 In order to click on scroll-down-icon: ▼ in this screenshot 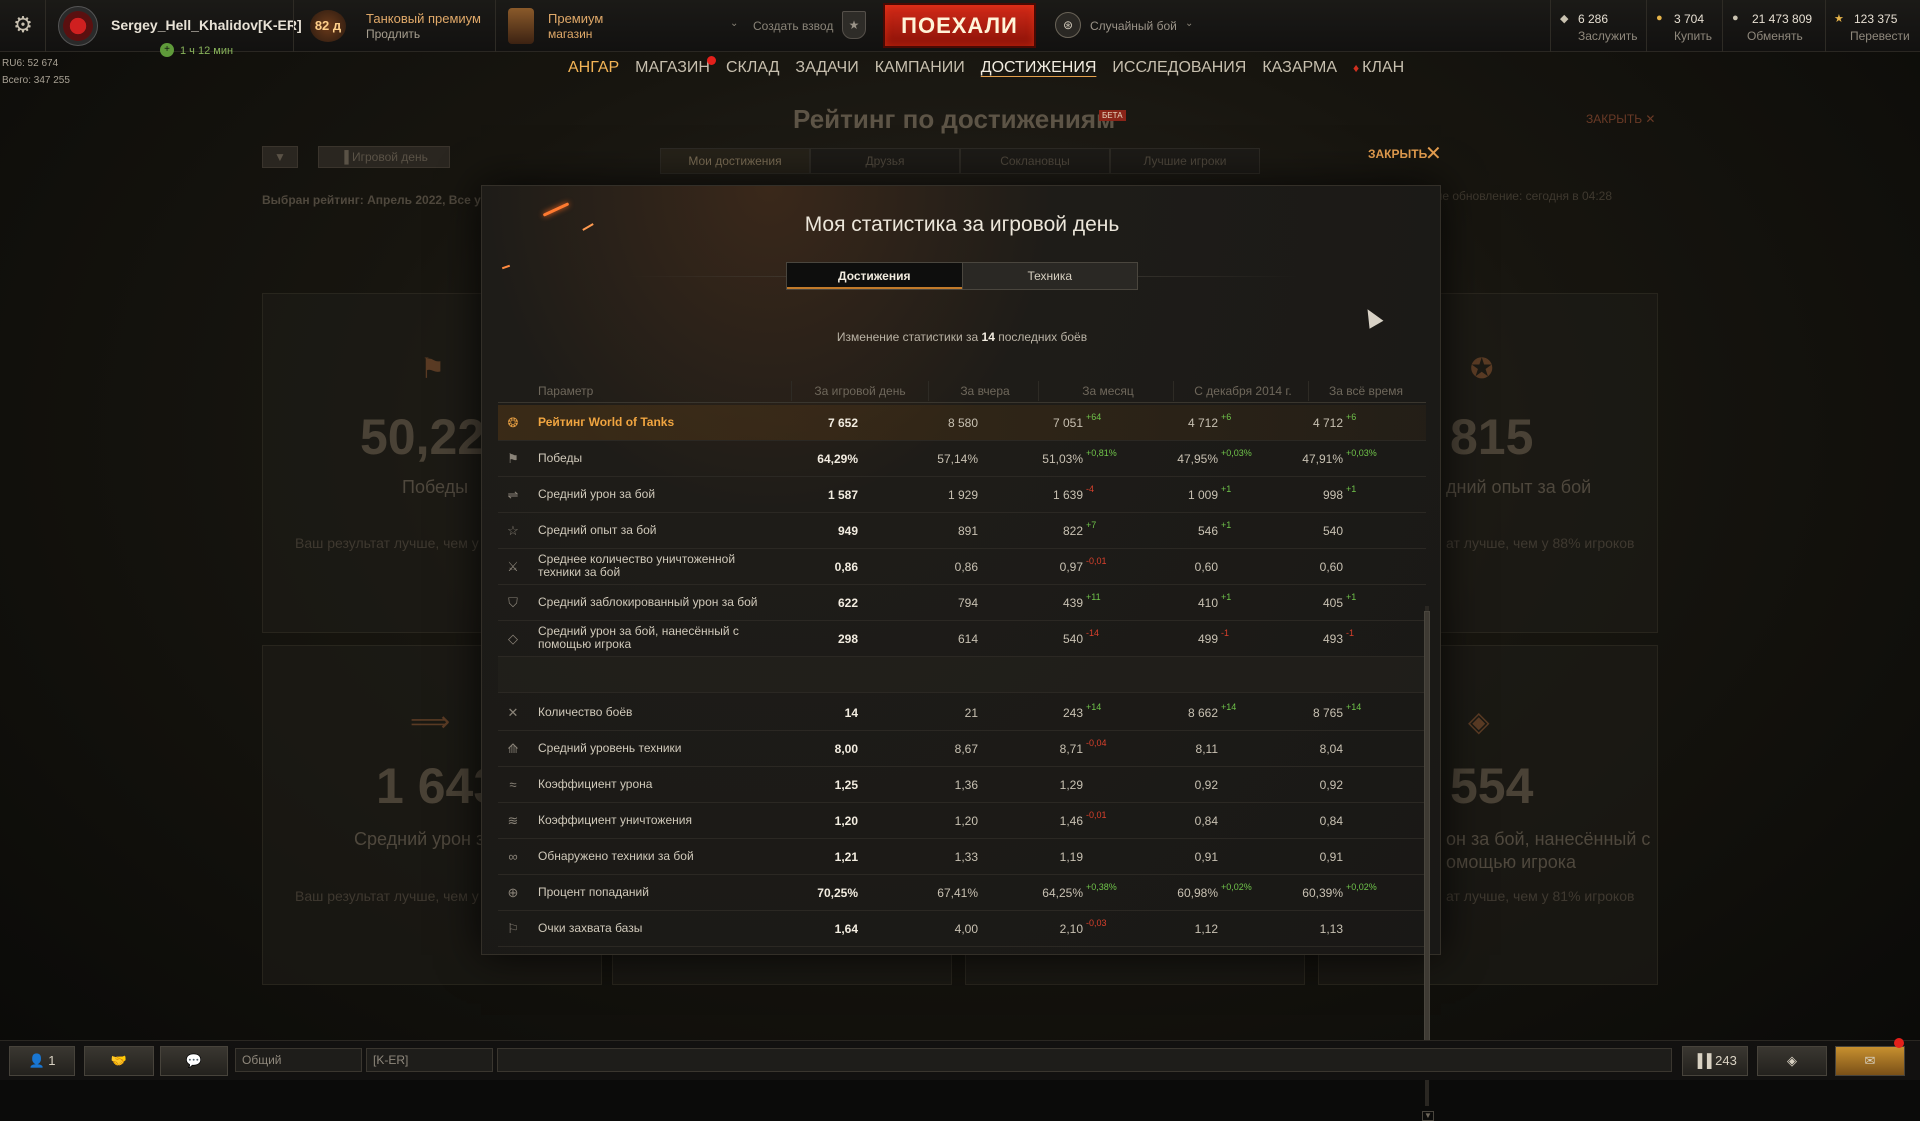, I will do `click(1428, 1116)`.